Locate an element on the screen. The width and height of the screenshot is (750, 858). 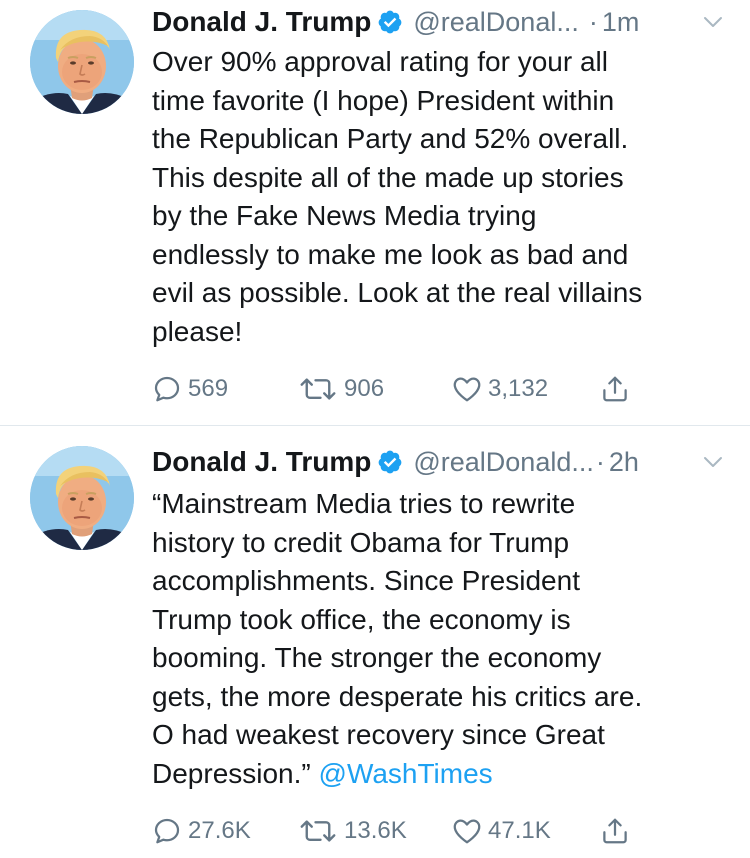
reply-button: 27.6K is located at coordinates (201, 831).